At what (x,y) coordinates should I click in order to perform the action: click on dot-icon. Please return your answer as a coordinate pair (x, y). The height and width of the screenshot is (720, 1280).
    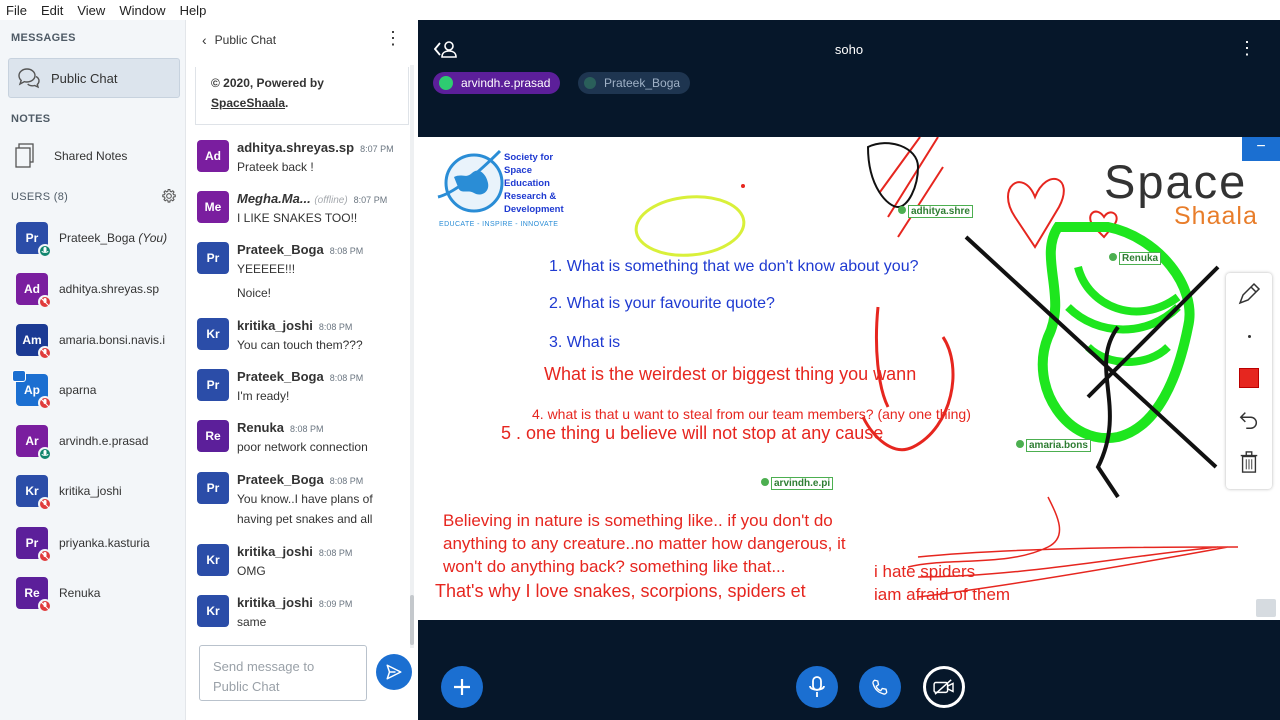
    Looking at the image, I should click on (1249, 336).